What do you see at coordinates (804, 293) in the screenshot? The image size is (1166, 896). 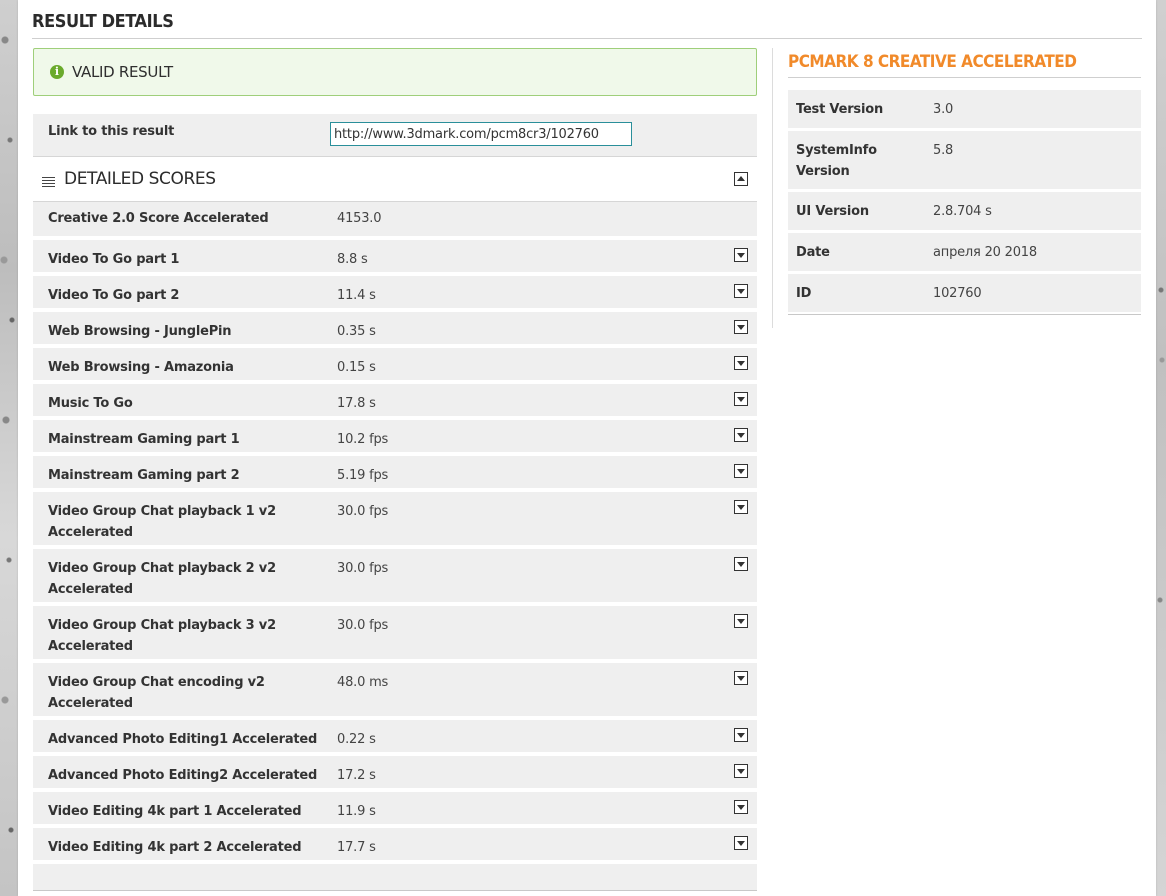 I see `info-label: ID` at bounding box center [804, 293].